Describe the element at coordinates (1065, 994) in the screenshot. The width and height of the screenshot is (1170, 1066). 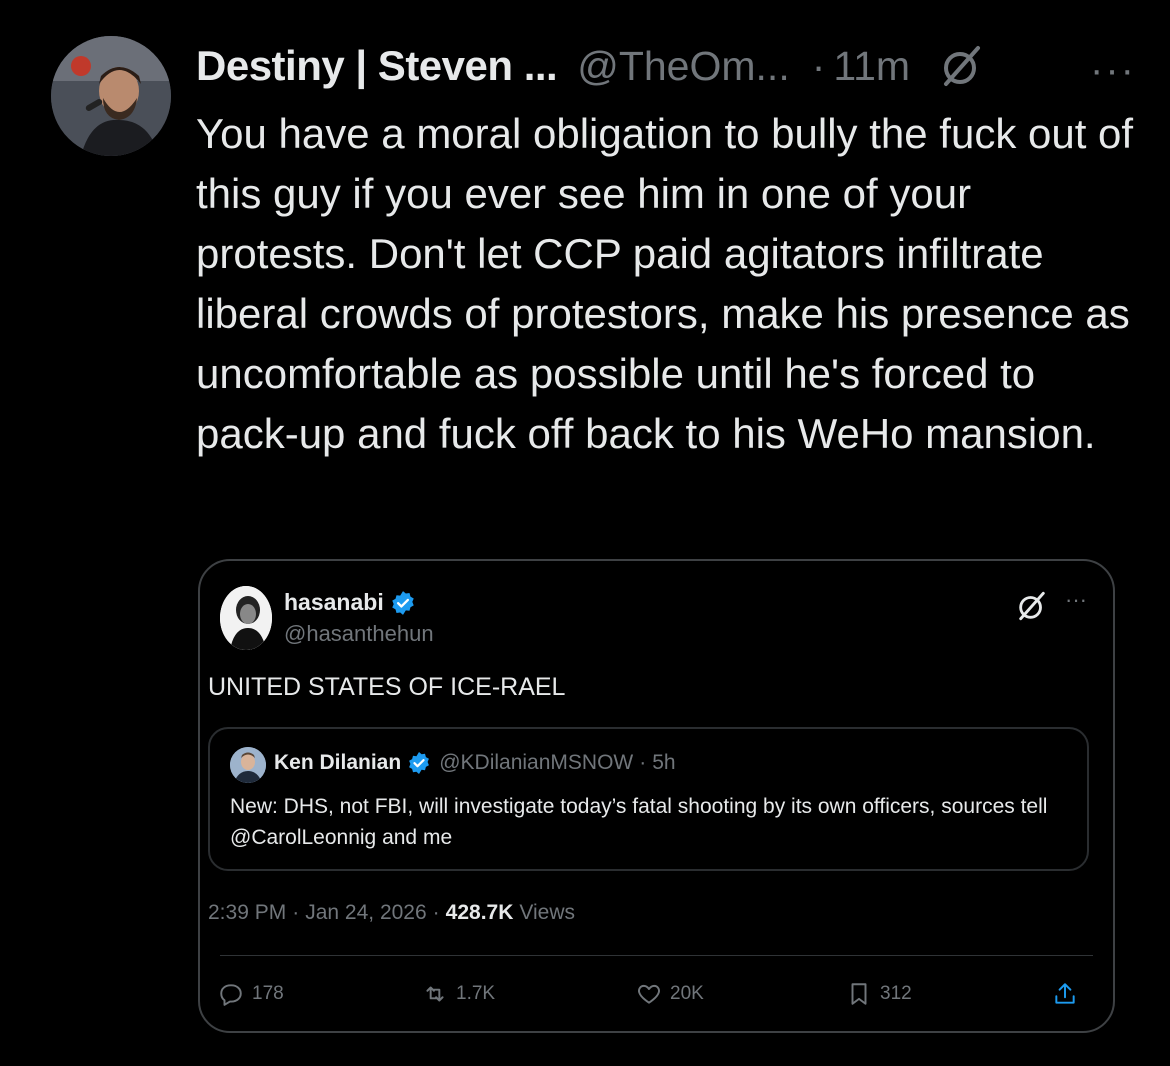
I see `share-icon` at that location.